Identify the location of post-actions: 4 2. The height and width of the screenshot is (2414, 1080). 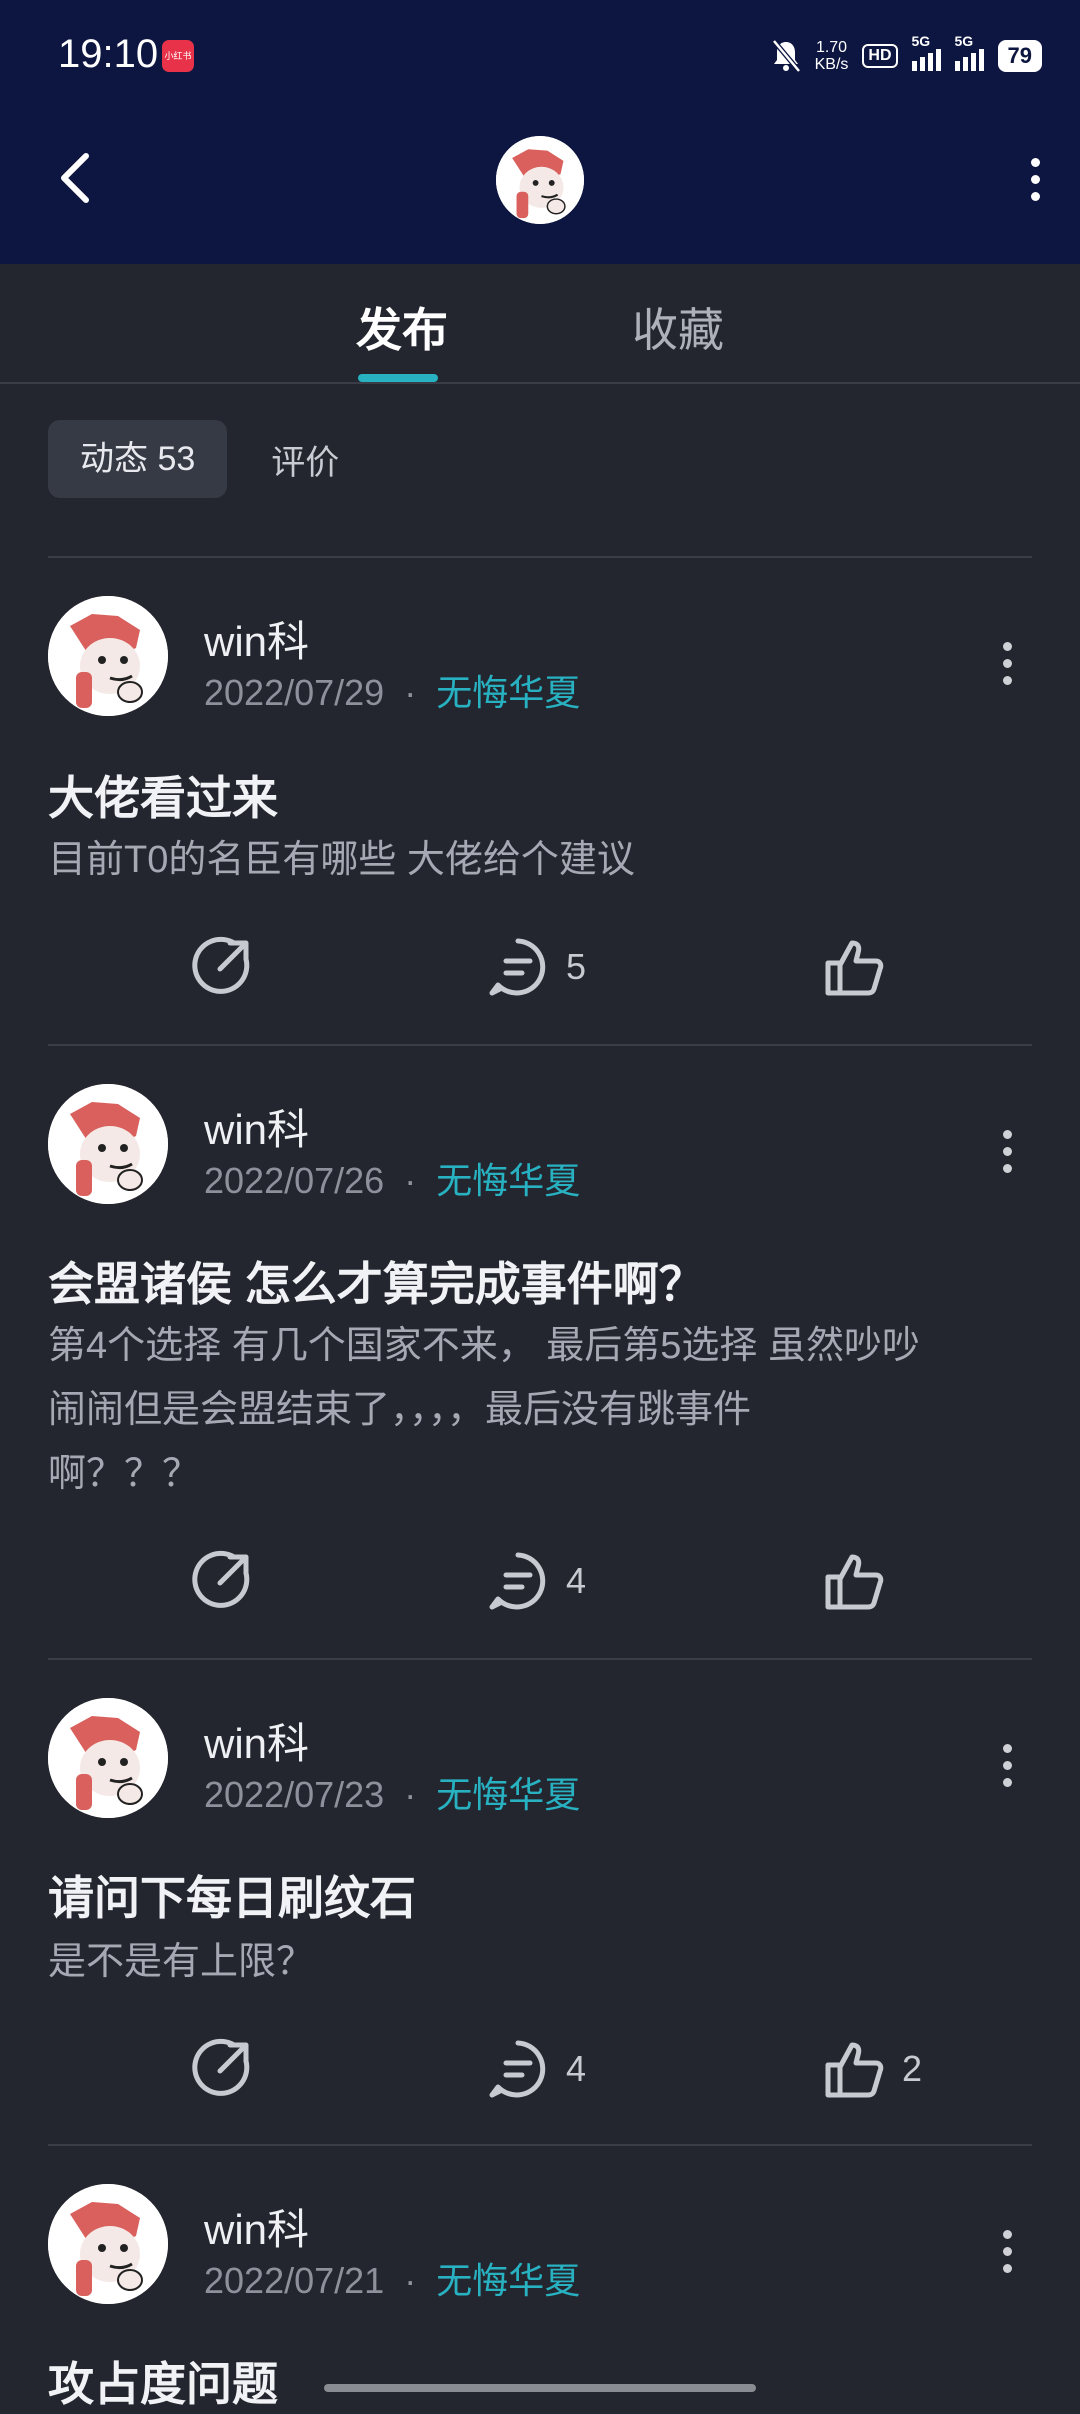
(540, 2069).